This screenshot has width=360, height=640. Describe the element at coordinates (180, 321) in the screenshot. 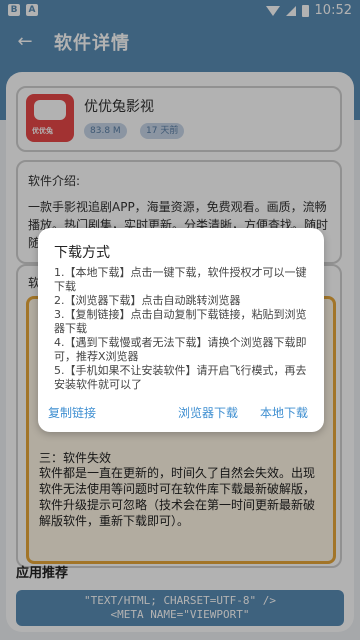

I see `dialog-item: 3.【复制链接】点击自动复制下载链接，粘贴到浏览器下载` at that location.